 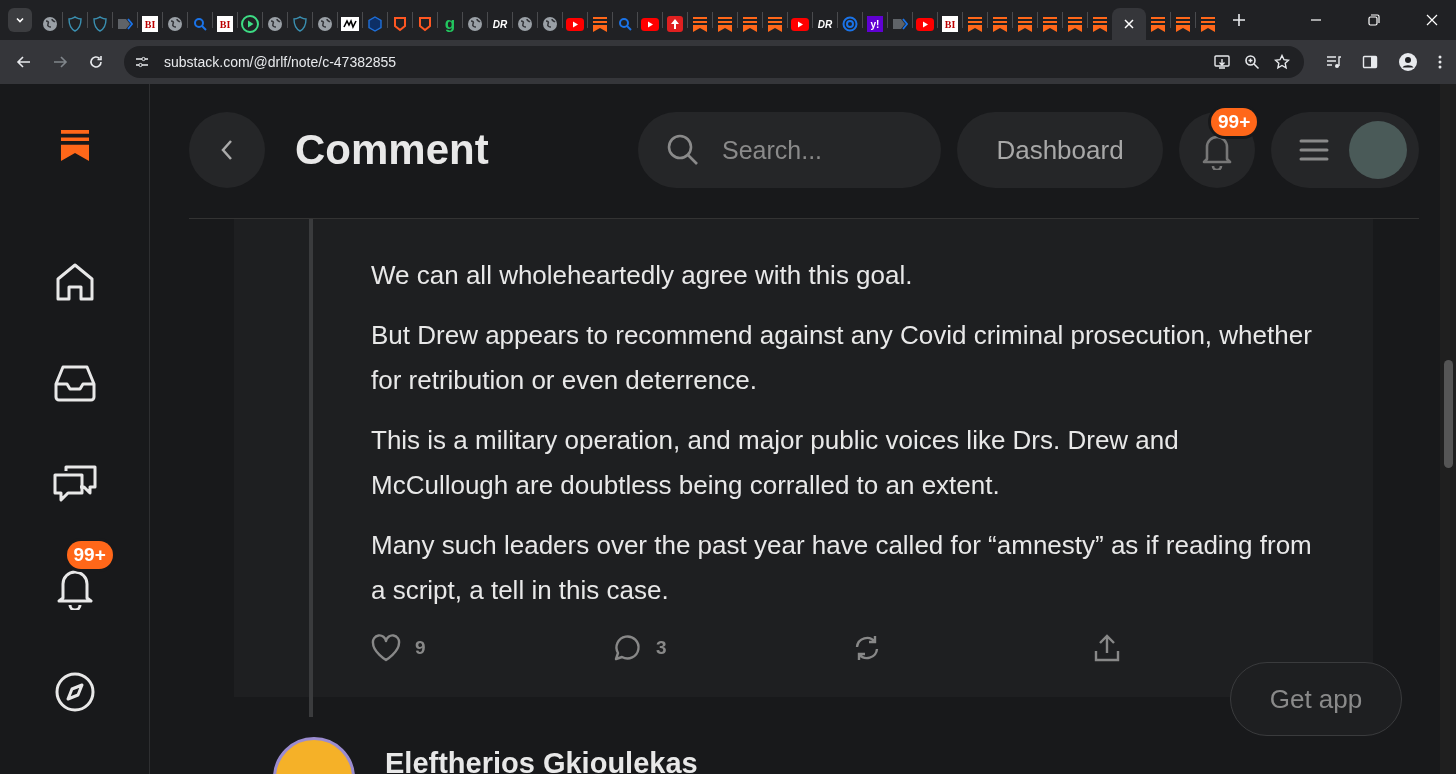 I want to click on star-icon, so click(x=1282, y=62).